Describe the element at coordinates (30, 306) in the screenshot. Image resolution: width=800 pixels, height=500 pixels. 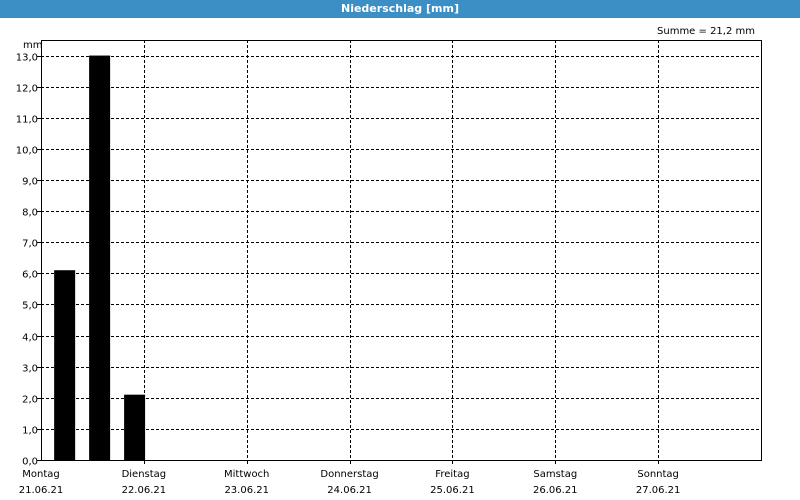
I see `y-tick-label: 5,0` at that location.